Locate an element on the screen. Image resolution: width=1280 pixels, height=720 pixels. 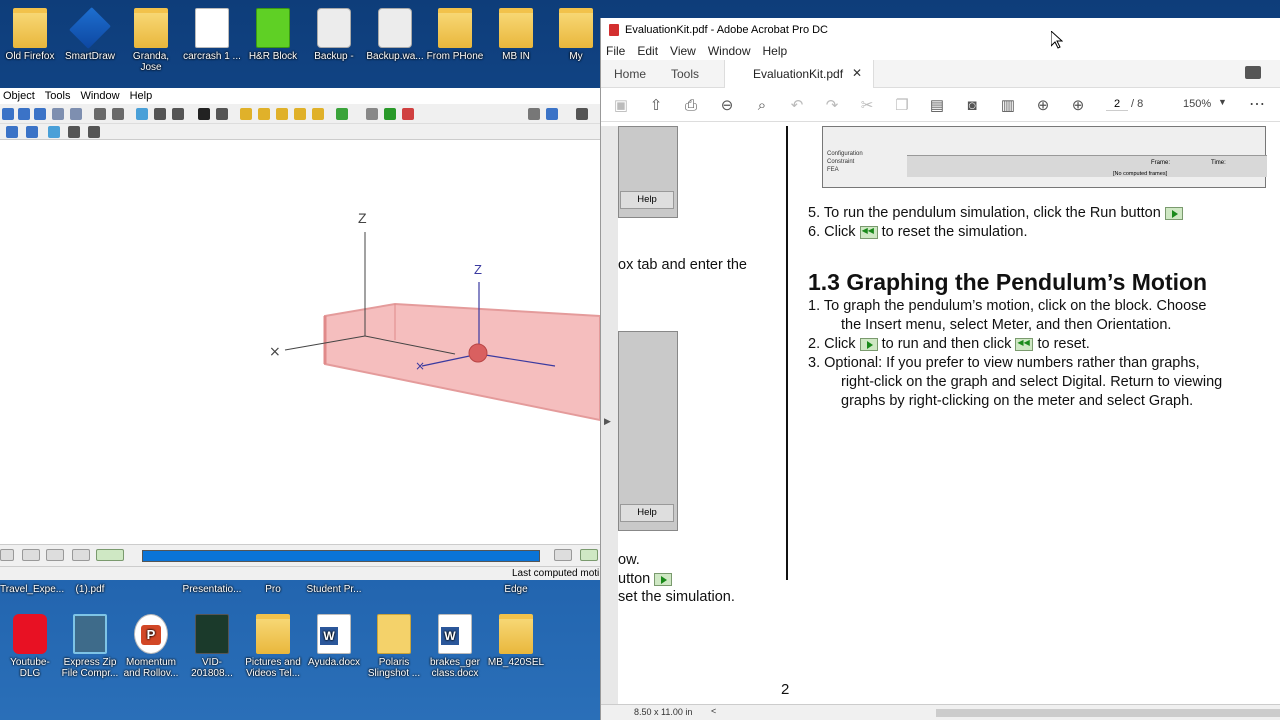
desktop-icon-edge: Edge is located at coordinates (516, 589).